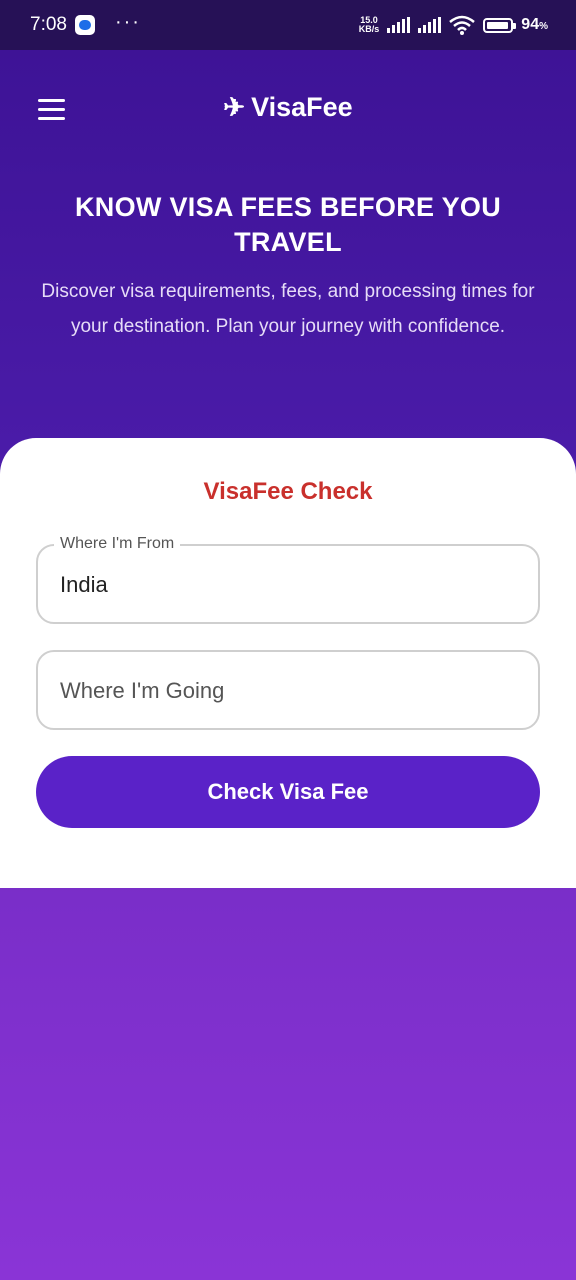 Image resolution: width=576 pixels, height=1280 pixels. Describe the element at coordinates (462, 25) in the screenshot. I see `wifi-icon` at that location.